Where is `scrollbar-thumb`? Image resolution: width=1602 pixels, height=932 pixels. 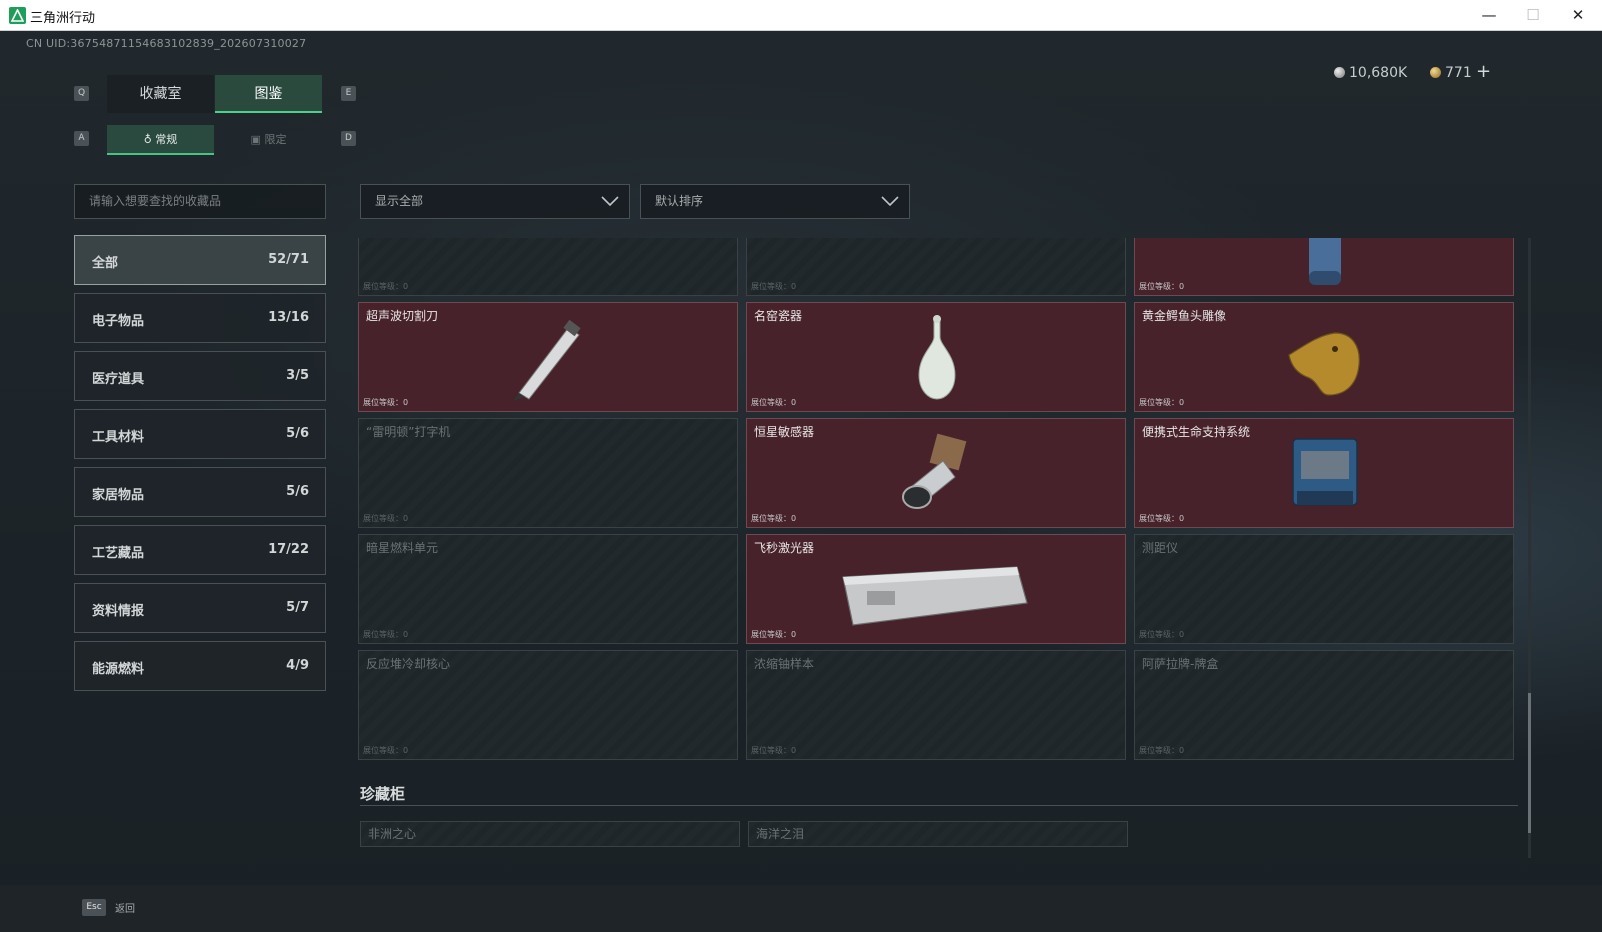 scrollbar-thumb is located at coordinates (1529, 763).